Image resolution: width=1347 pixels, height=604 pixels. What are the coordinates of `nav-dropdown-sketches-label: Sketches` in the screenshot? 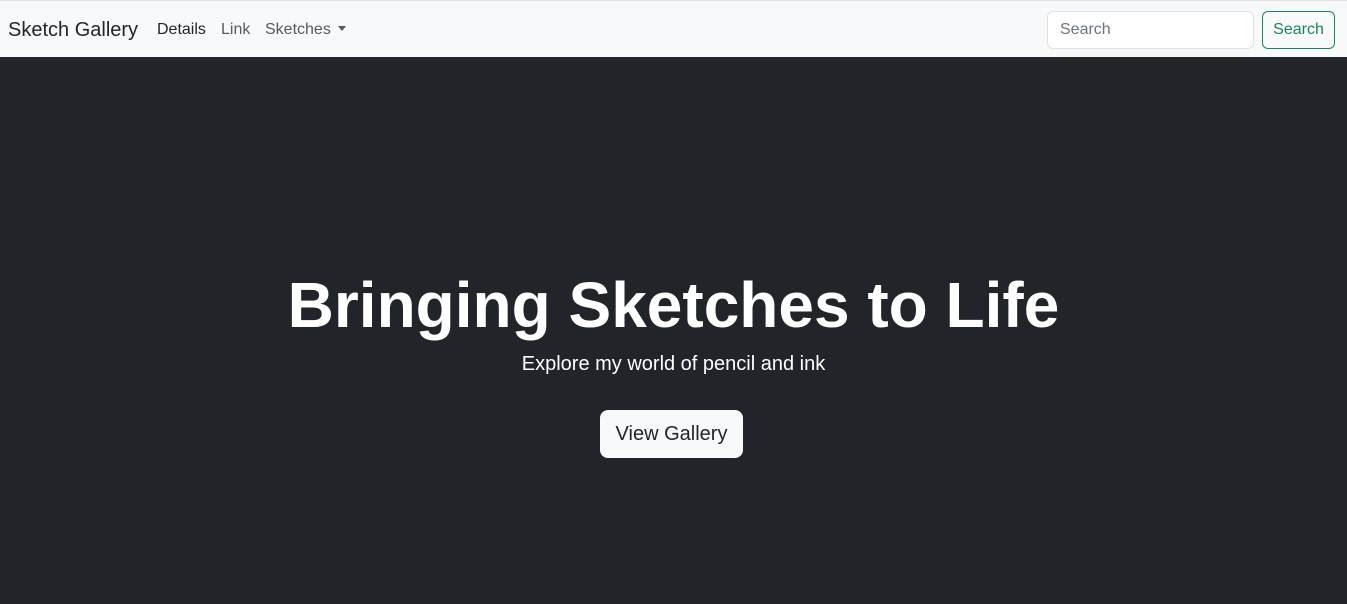 It's located at (298, 29).